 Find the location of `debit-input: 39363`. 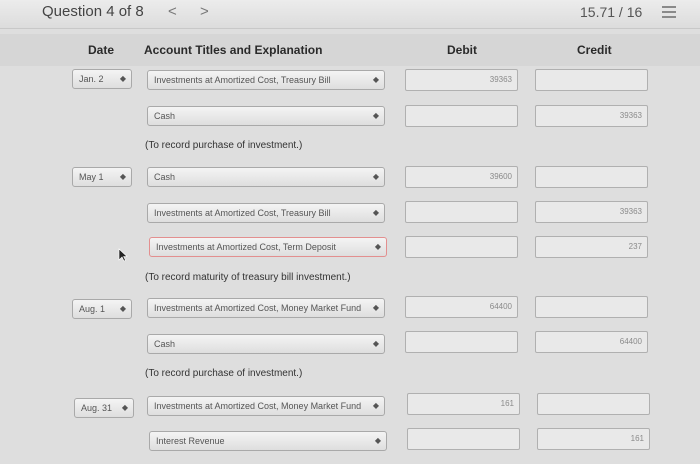

debit-input: 39363 is located at coordinates (461, 80).